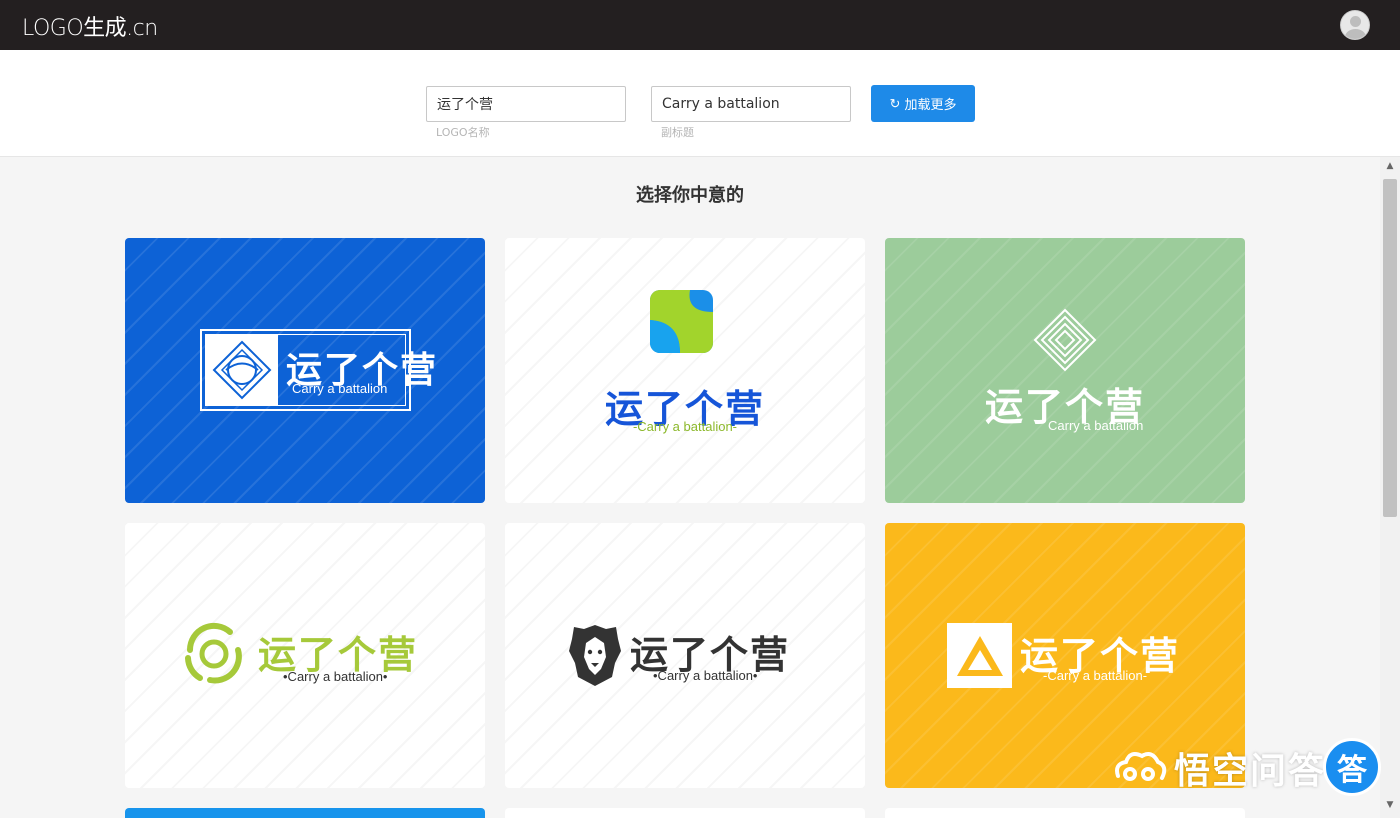 Image resolution: width=1400 pixels, height=818 pixels. Describe the element at coordinates (930, 104) in the screenshot. I see `load-more-label: 加载更多` at that location.